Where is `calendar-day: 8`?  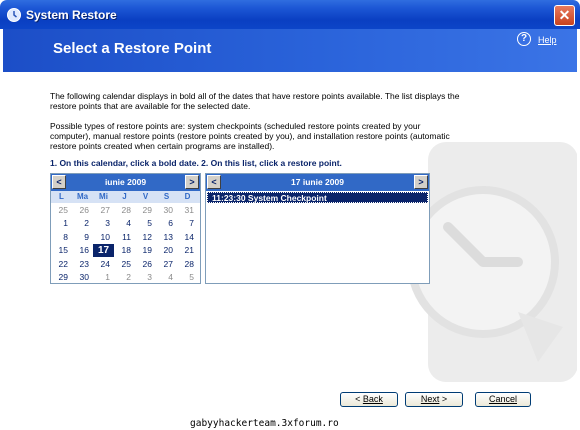
calendar-day: 8 is located at coordinates (61, 237).